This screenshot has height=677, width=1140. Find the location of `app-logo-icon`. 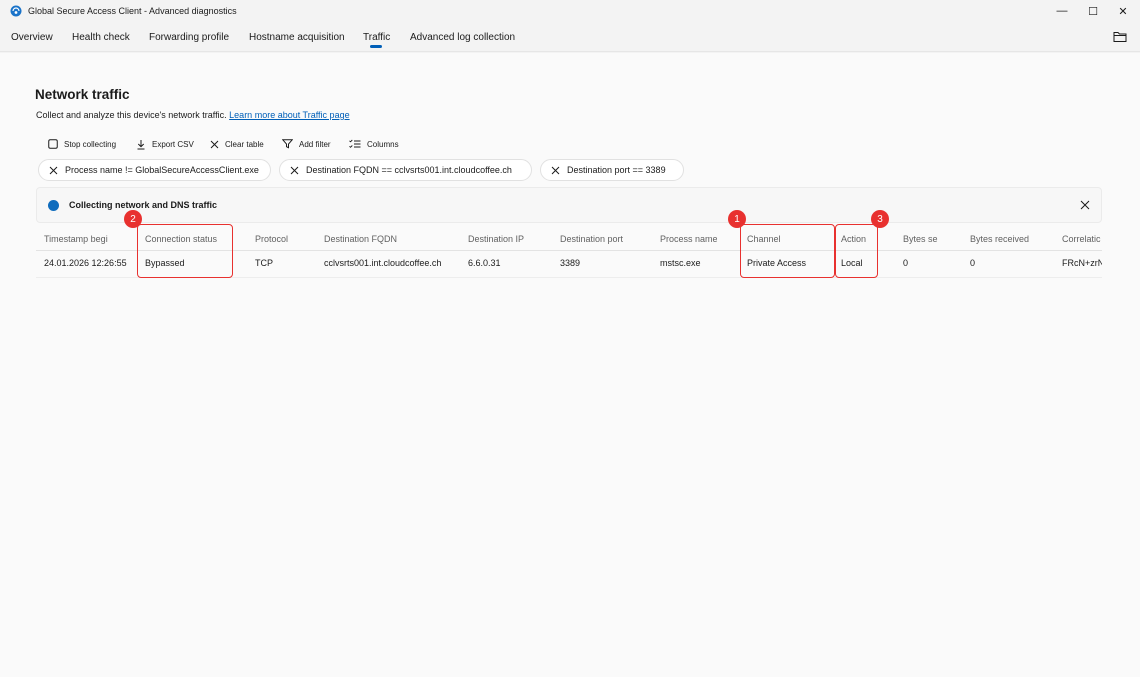

app-logo-icon is located at coordinates (16, 11).